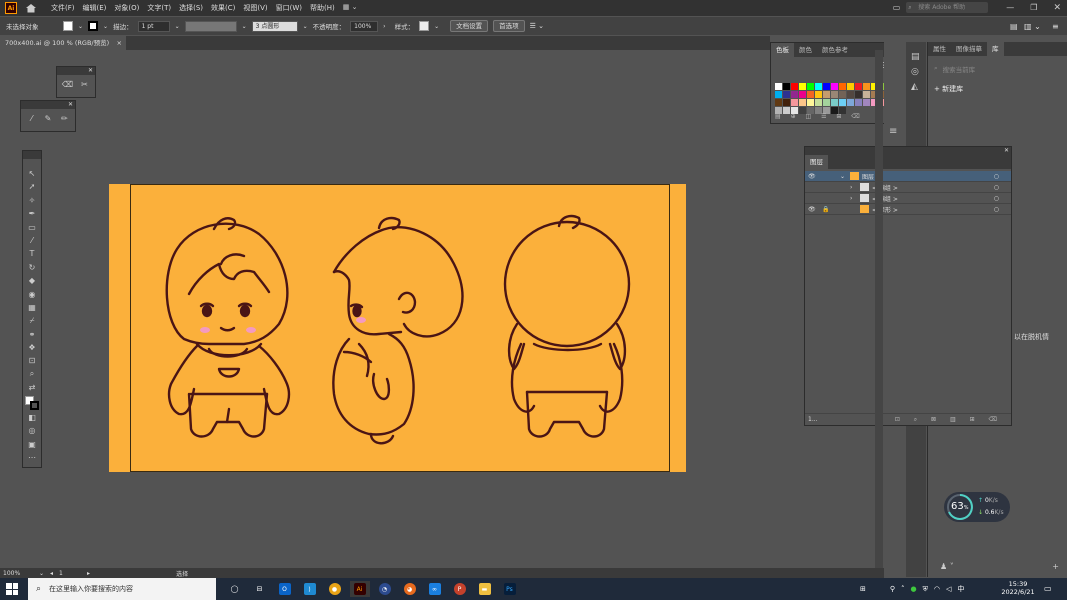 The image size is (1067, 600). I want to click on ime-icon: 中, so click(960, 589).